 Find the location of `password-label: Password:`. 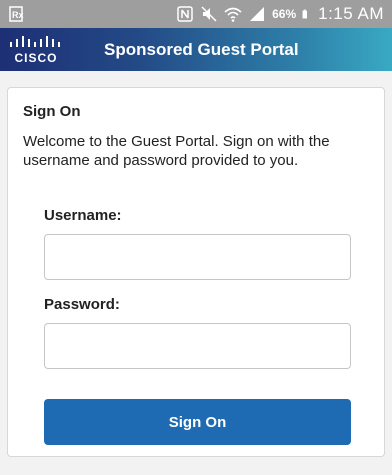

password-label: Password: is located at coordinates (82, 304).